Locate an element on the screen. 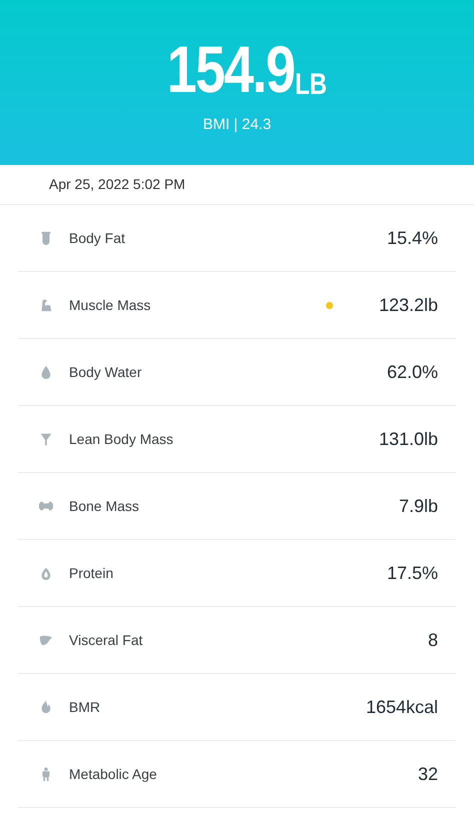 The image size is (474, 822). metric-value: 131.0lb is located at coordinates (408, 439).